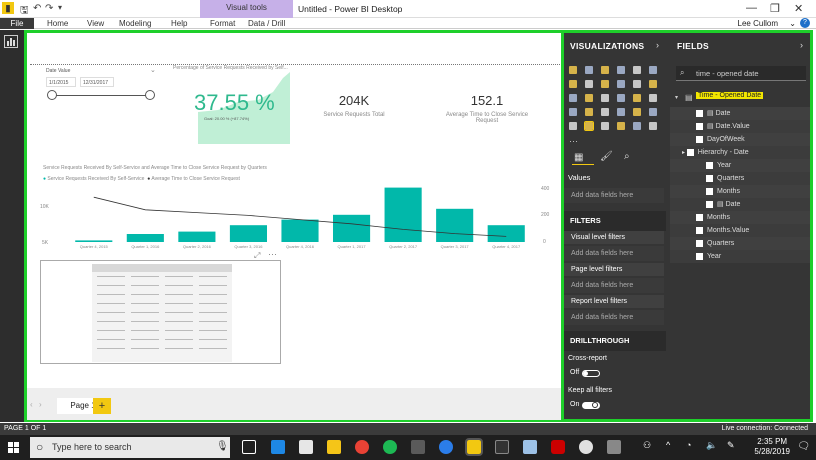 This screenshot has width=816, height=460. Describe the element at coordinates (60, 7) in the screenshot. I see `quick-access-dropdown-icon: ▾` at that location.